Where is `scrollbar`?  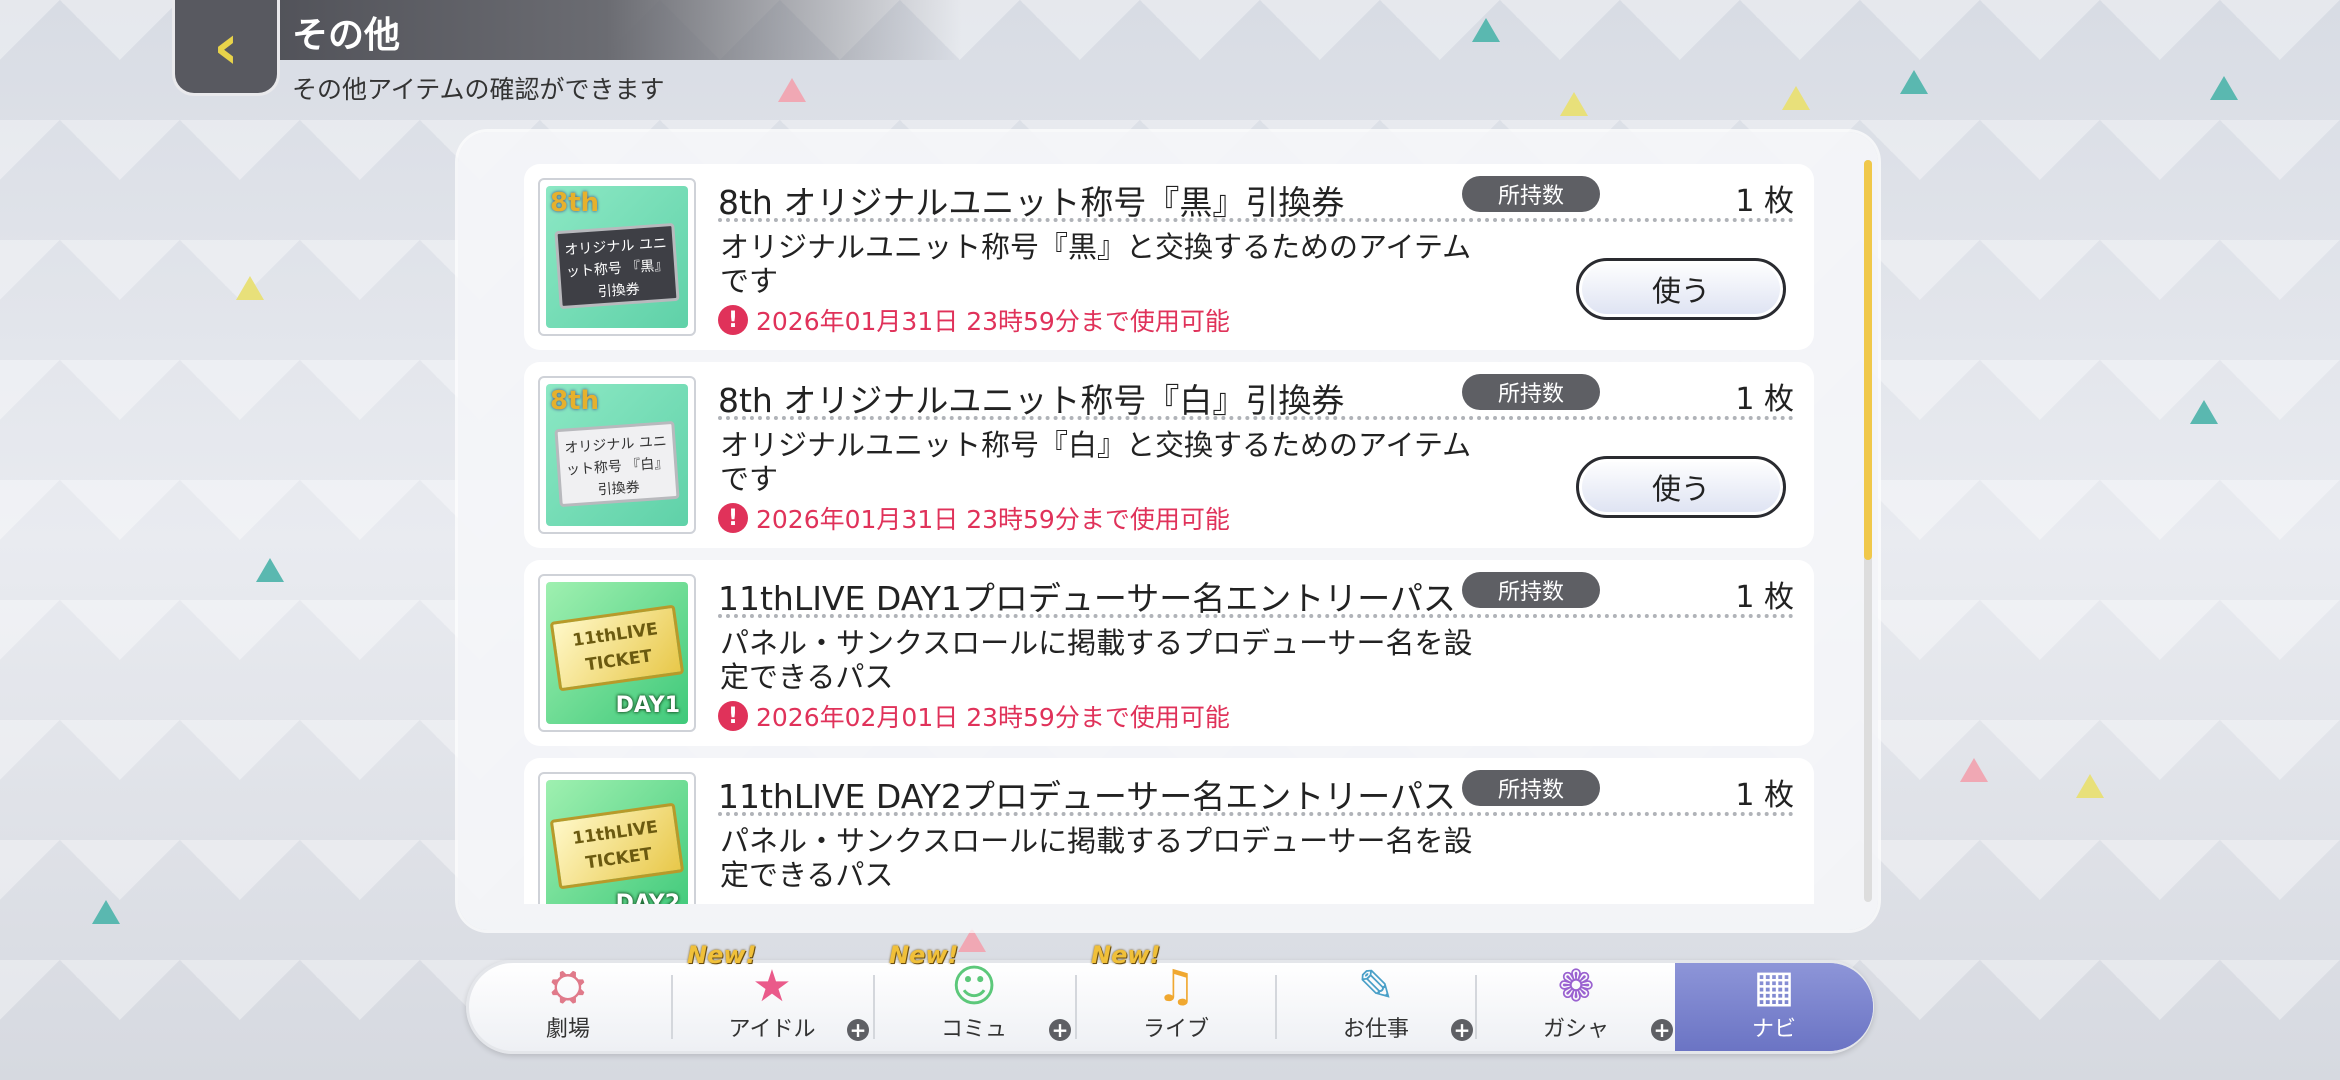 scrollbar is located at coordinates (1868, 531).